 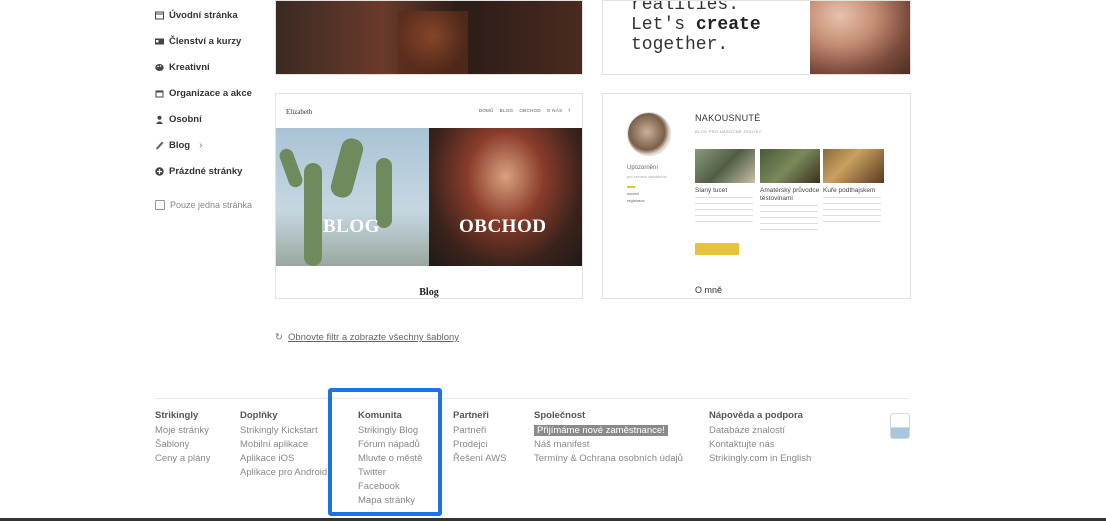 What do you see at coordinates (159, 145) in the screenshot?
I see `pen-icon` at bounding box center [159, 145].